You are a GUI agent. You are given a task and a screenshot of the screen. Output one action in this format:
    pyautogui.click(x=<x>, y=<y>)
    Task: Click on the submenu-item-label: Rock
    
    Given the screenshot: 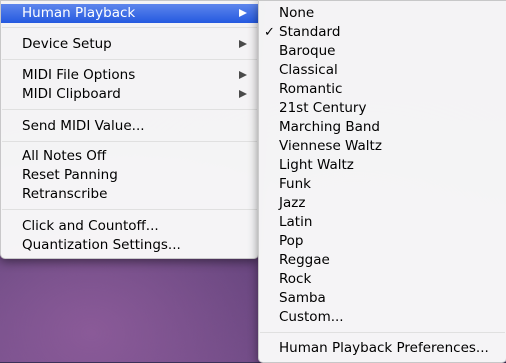 What is the action you would take?
    pyautogui.click(x=295, y=279)
    